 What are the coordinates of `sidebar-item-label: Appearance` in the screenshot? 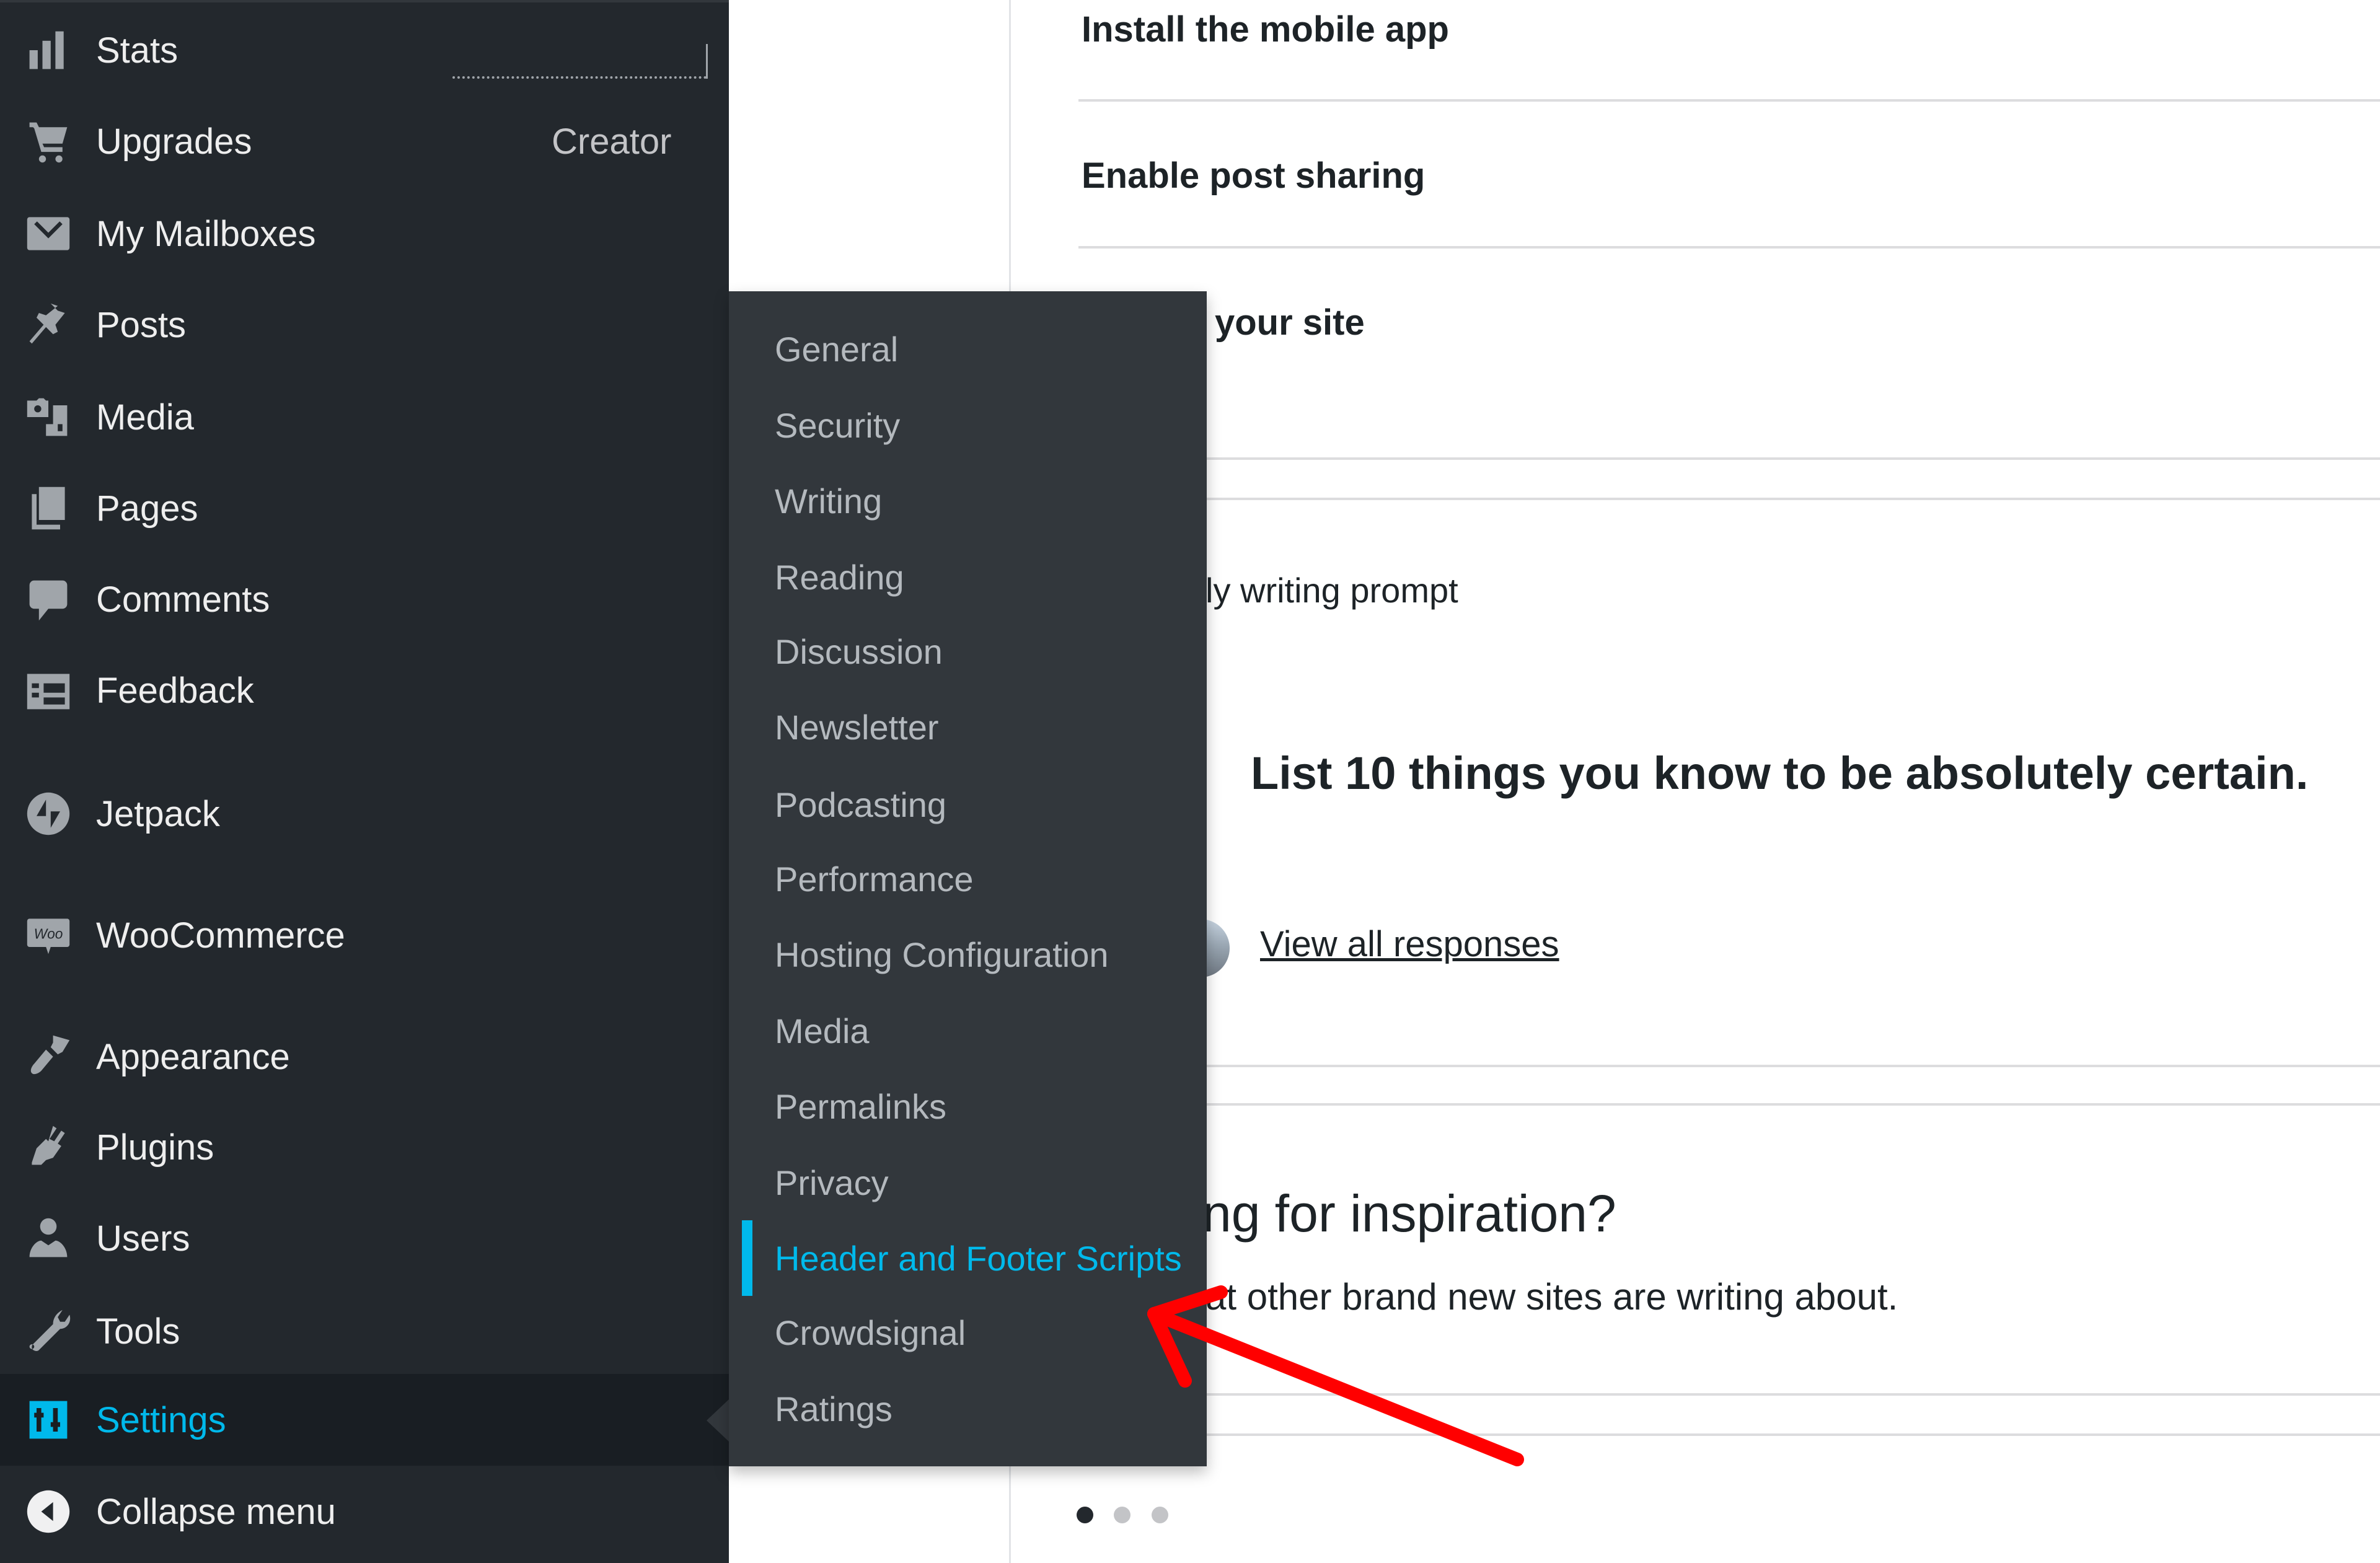 It's located at (193, 1056).